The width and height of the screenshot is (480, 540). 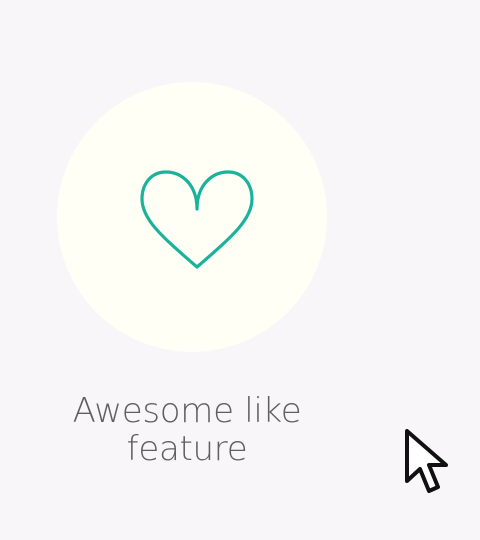 I want to click on heart-icon, so click(x=197, y=219).